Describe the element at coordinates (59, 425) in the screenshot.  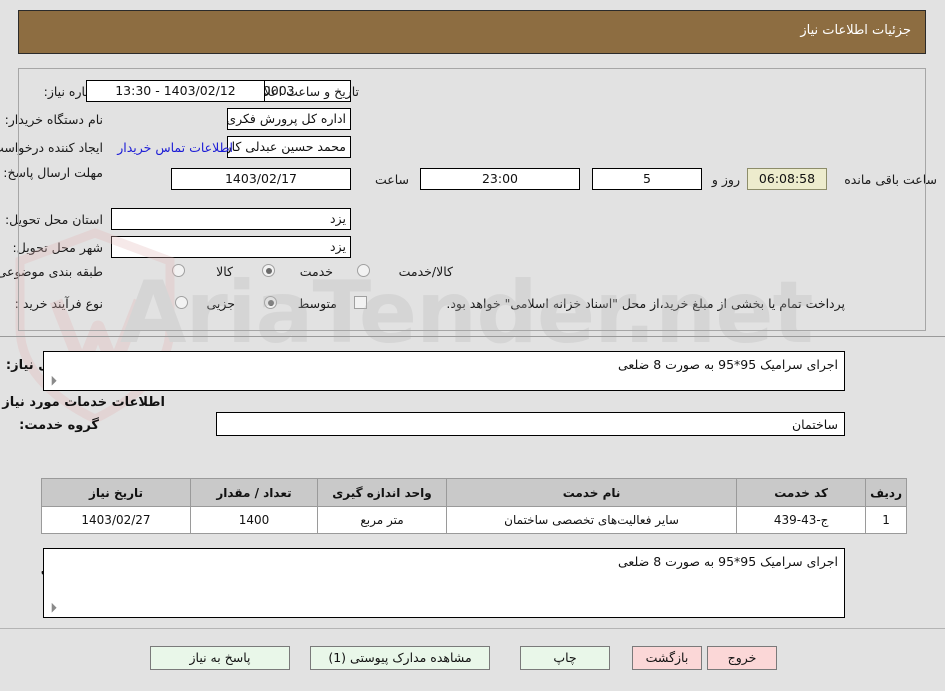
I see `service-group-label: گروه خدمت:` at that location.